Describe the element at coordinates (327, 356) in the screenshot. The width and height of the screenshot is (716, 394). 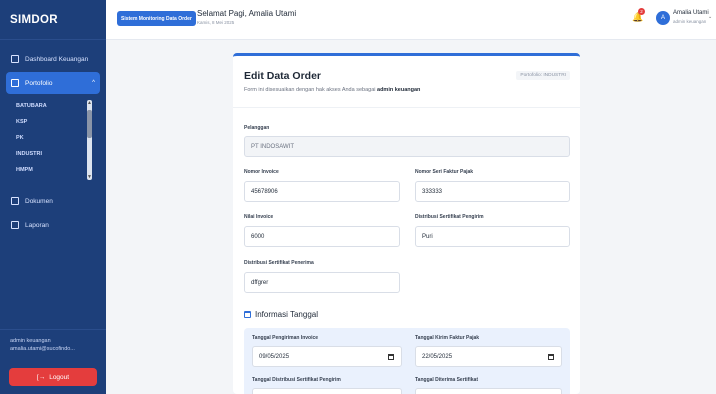
I see `tgl-invoice-field: 09/05/2025` at that location.